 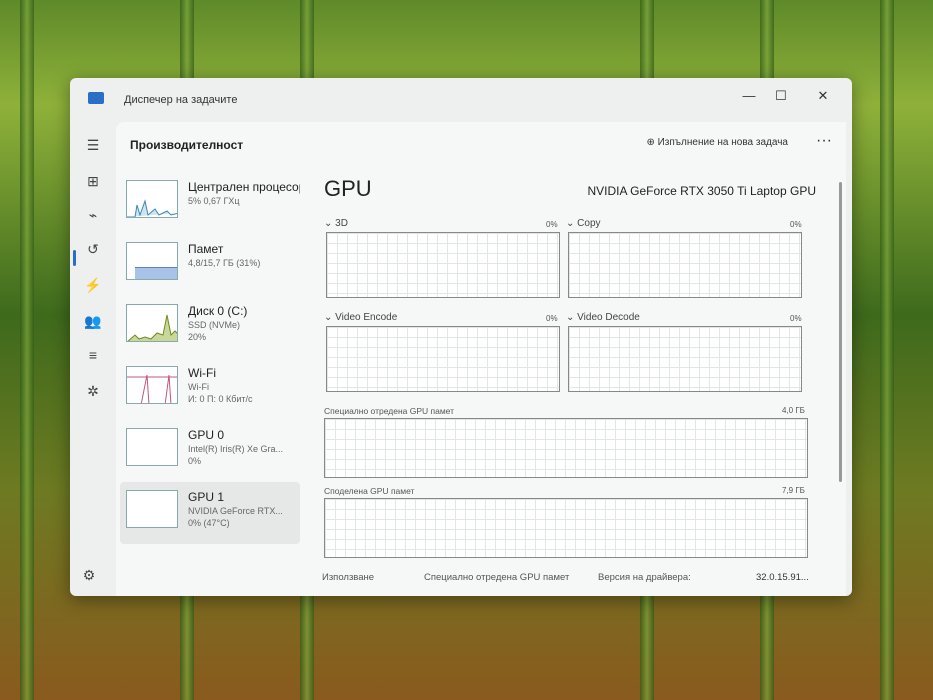 I want to click on startup-apps-icon: ⚡, so click(x=93, y=285).